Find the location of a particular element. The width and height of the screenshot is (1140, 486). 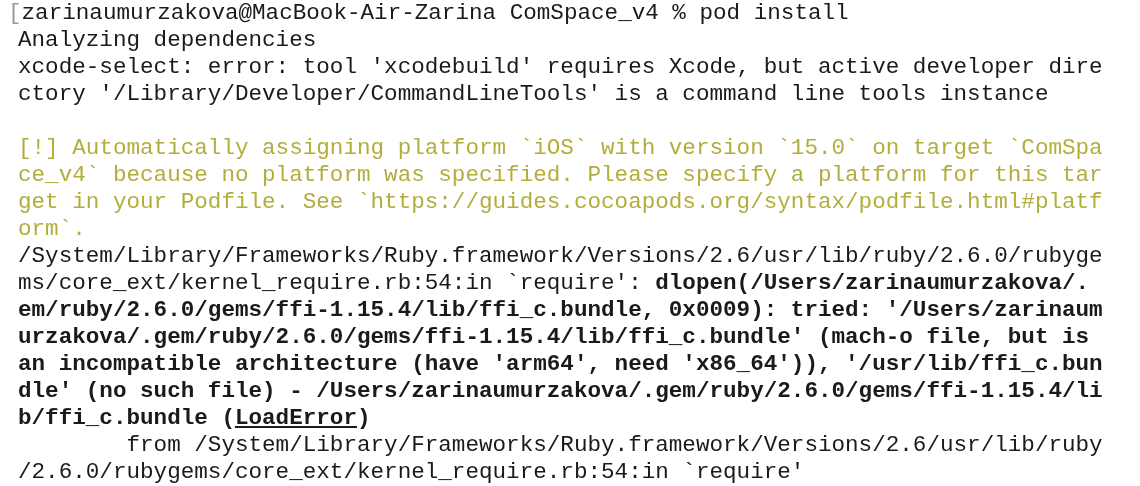

terminal-text: xcode-select: error: tool 'xcodebuild' requires Xcode, but active developer dire is located at coordinates (560, 67).